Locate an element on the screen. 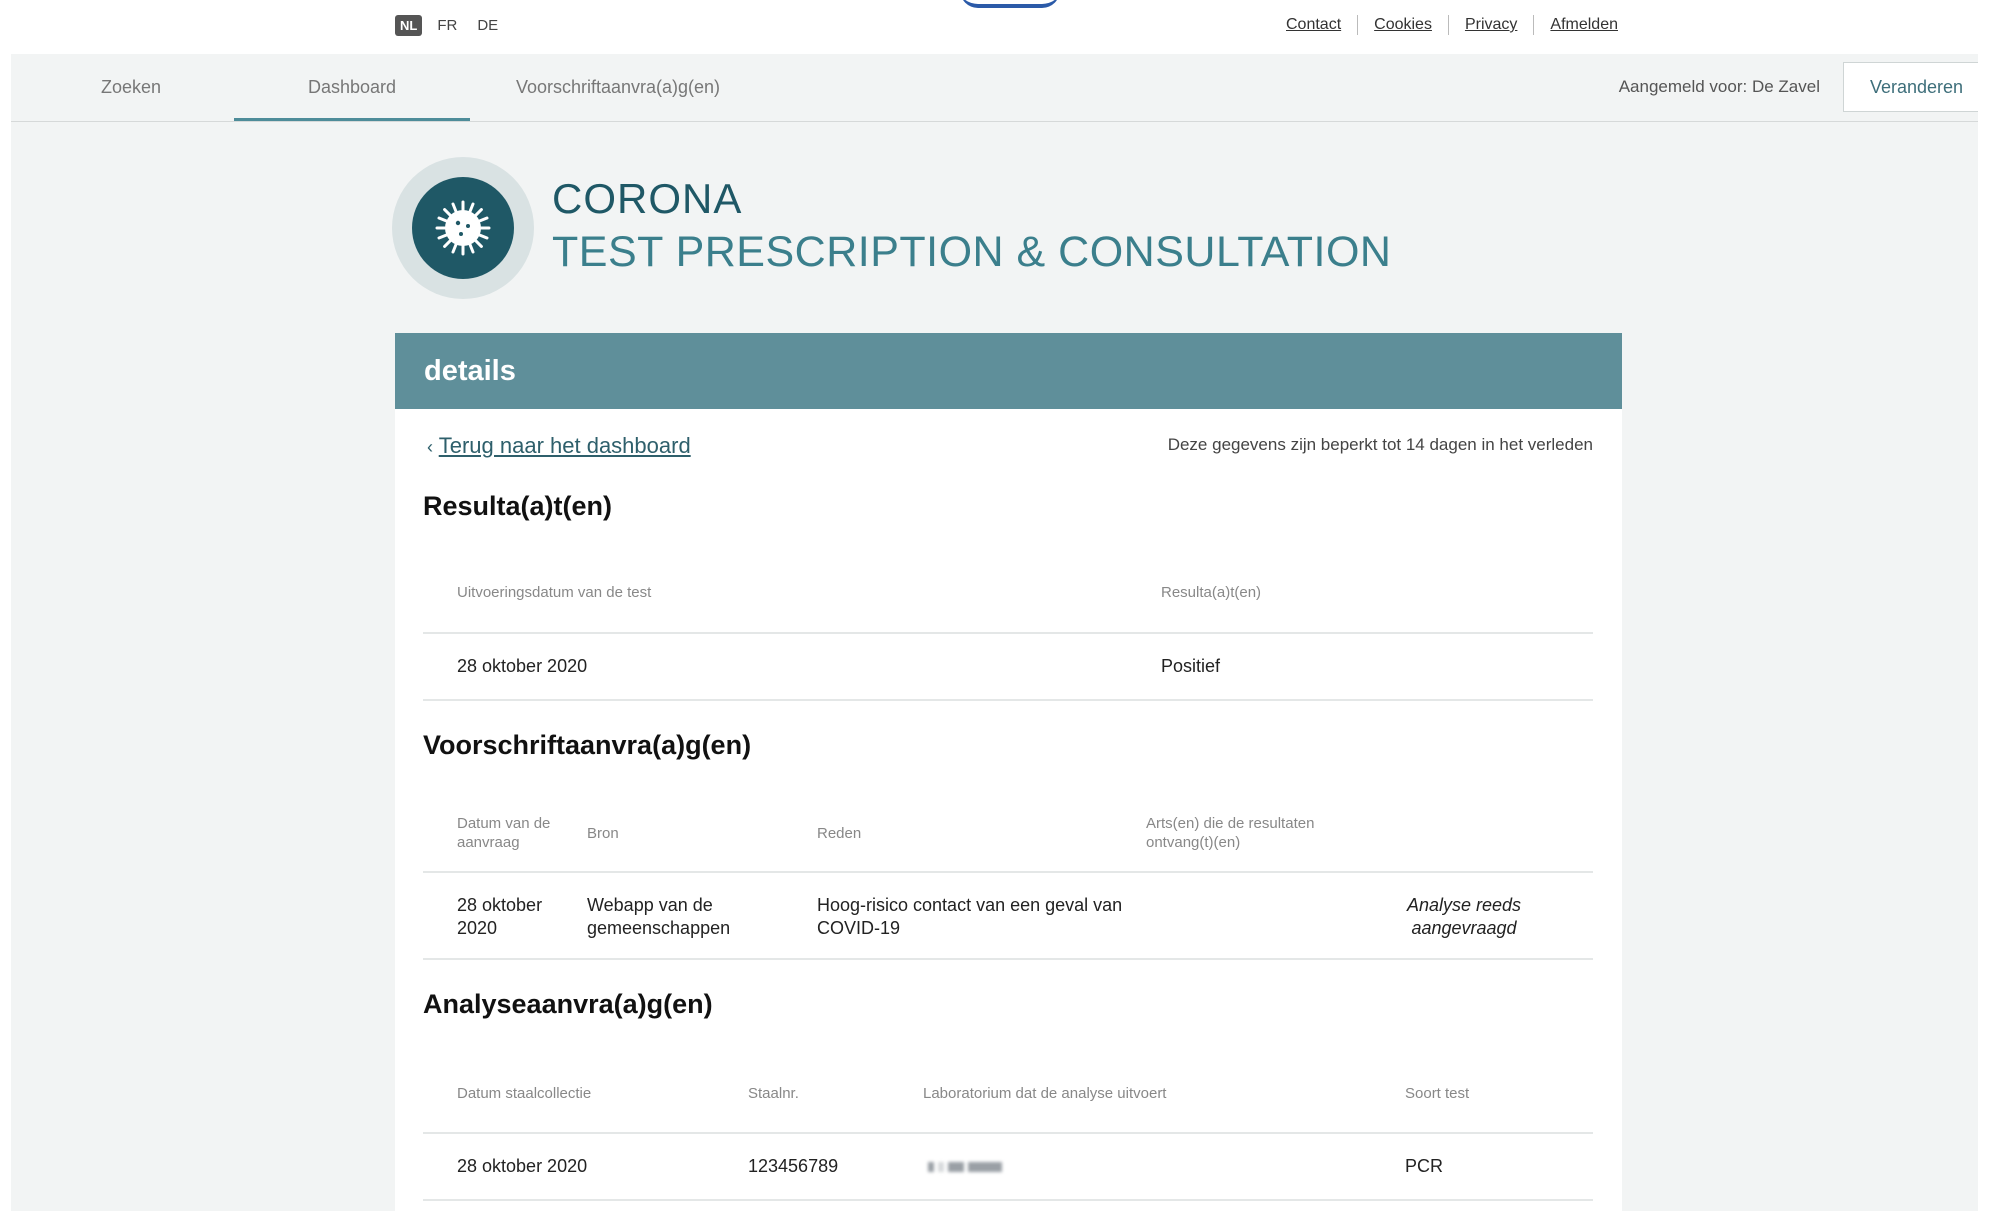 The width and height of the screenshot is (1990, 1211). logo-fragment is located at coordinates (1010, 4).